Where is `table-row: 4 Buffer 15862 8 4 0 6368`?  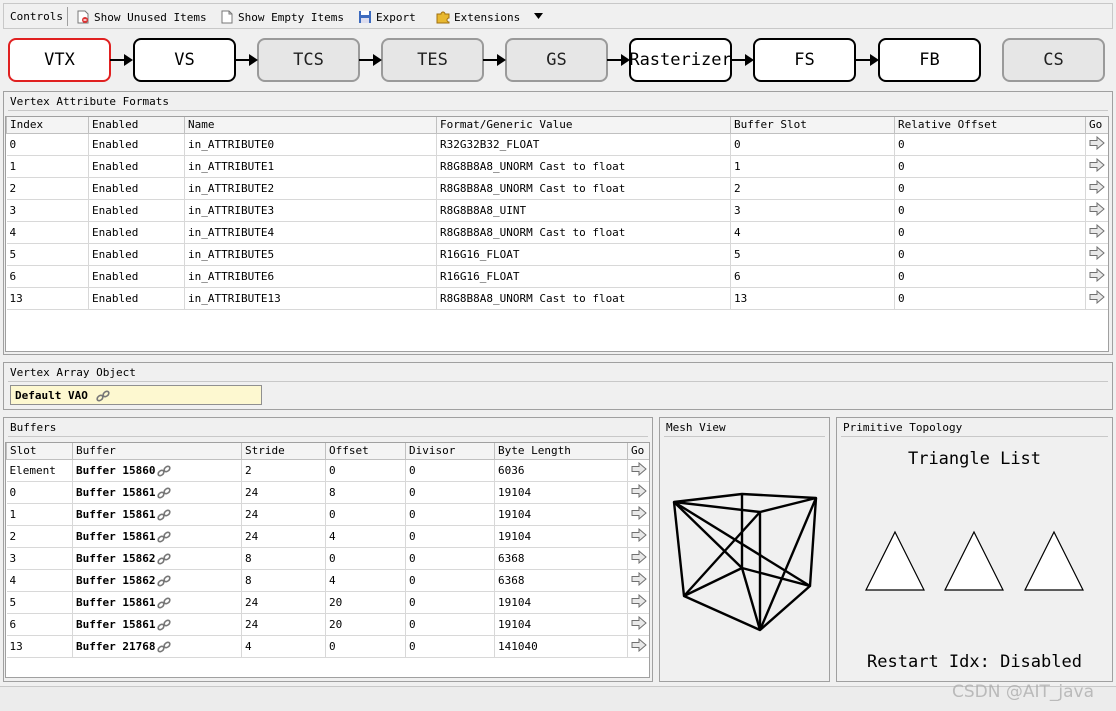 table-row: 4 Buffer 15862 8 4 0 6368 is located at coordinates (327, 580).